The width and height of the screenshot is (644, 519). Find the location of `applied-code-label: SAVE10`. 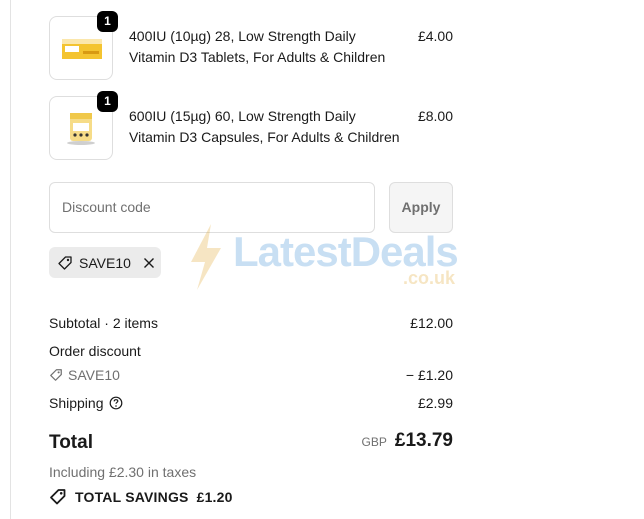

applied-code-label: SAVE10 is located at coordinates (105, 262).